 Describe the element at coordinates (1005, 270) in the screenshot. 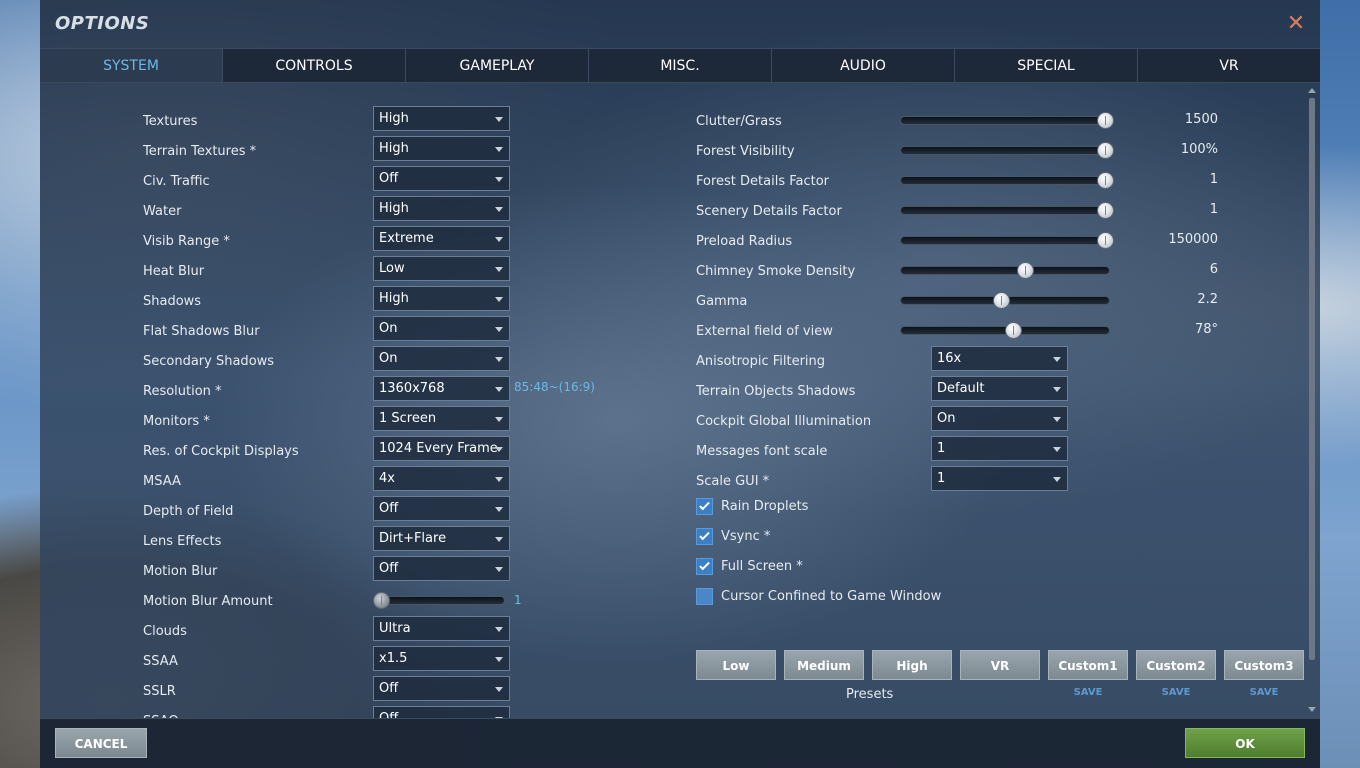

I see `chimney-smoke-density-slider` at that location.